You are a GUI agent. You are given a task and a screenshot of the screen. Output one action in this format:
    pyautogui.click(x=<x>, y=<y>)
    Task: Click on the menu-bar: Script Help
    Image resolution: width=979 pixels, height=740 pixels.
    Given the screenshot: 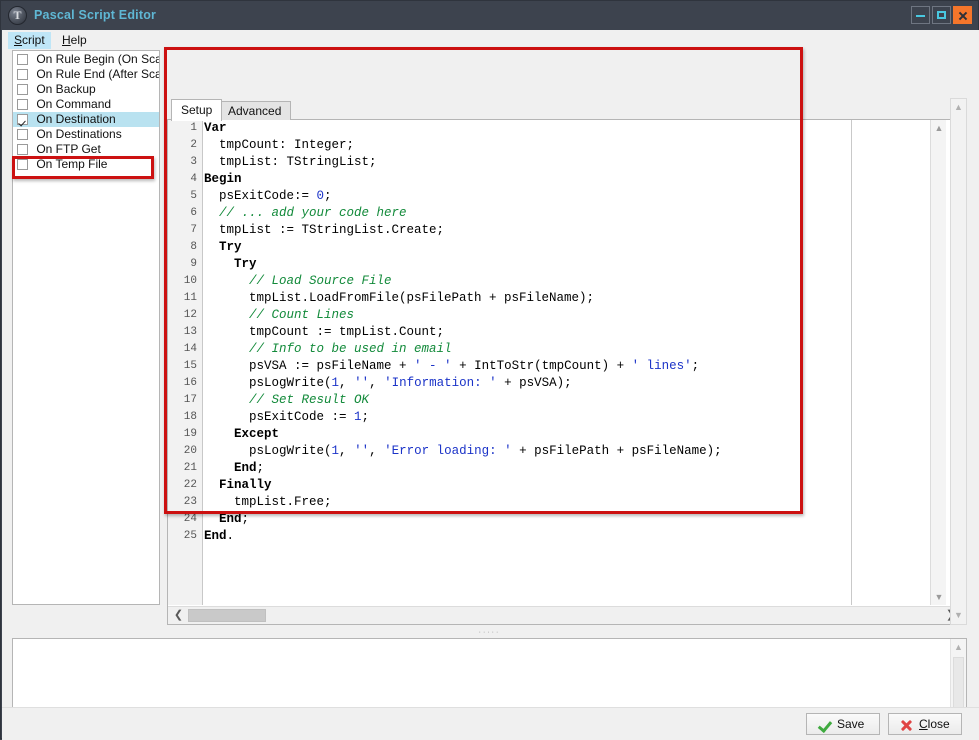 What is the action you would take?
    pyautogui.click(x=490, y=40)
    